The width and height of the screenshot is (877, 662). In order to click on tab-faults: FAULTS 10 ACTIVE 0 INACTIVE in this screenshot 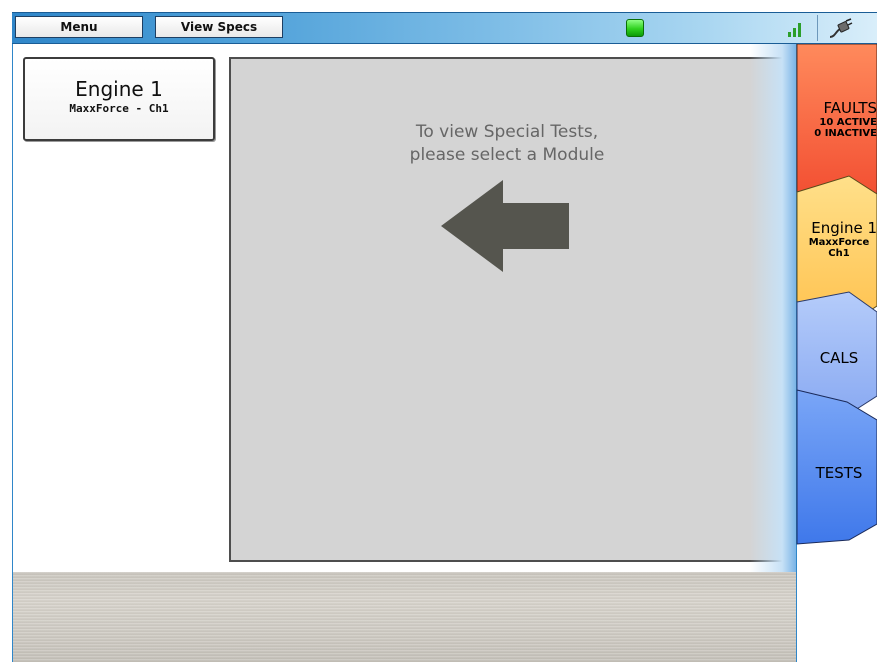, I will do `click(837, 119)`.